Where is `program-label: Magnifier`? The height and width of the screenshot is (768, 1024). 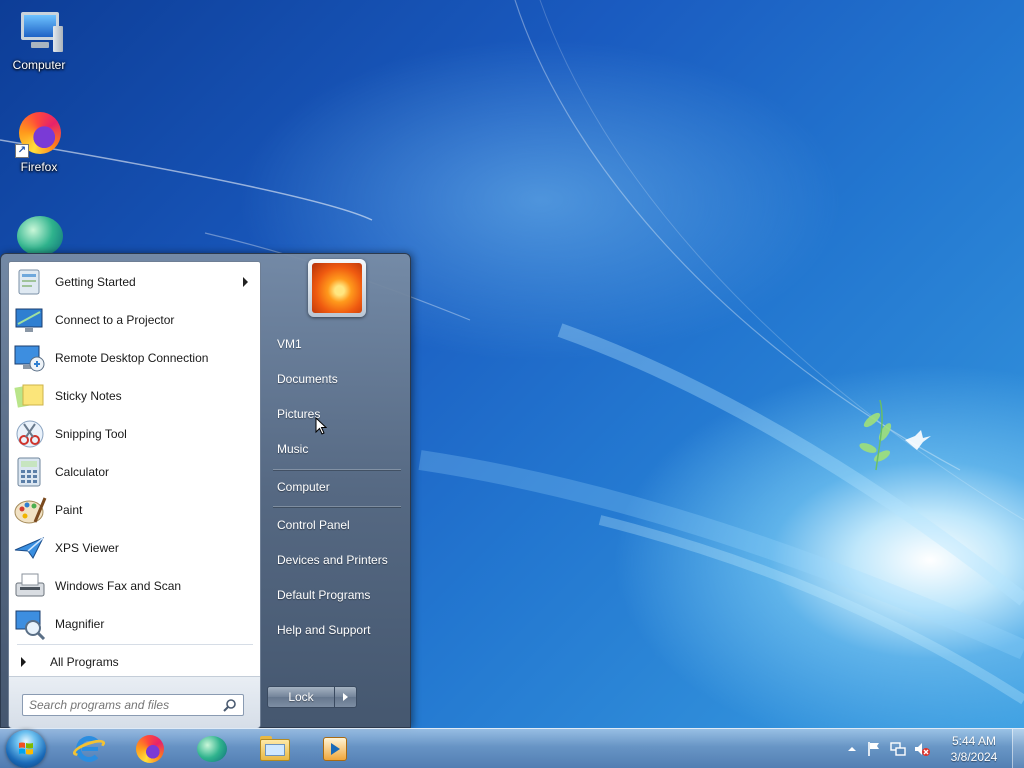 program-label: Magnifier is located at coordinates (80, 624).